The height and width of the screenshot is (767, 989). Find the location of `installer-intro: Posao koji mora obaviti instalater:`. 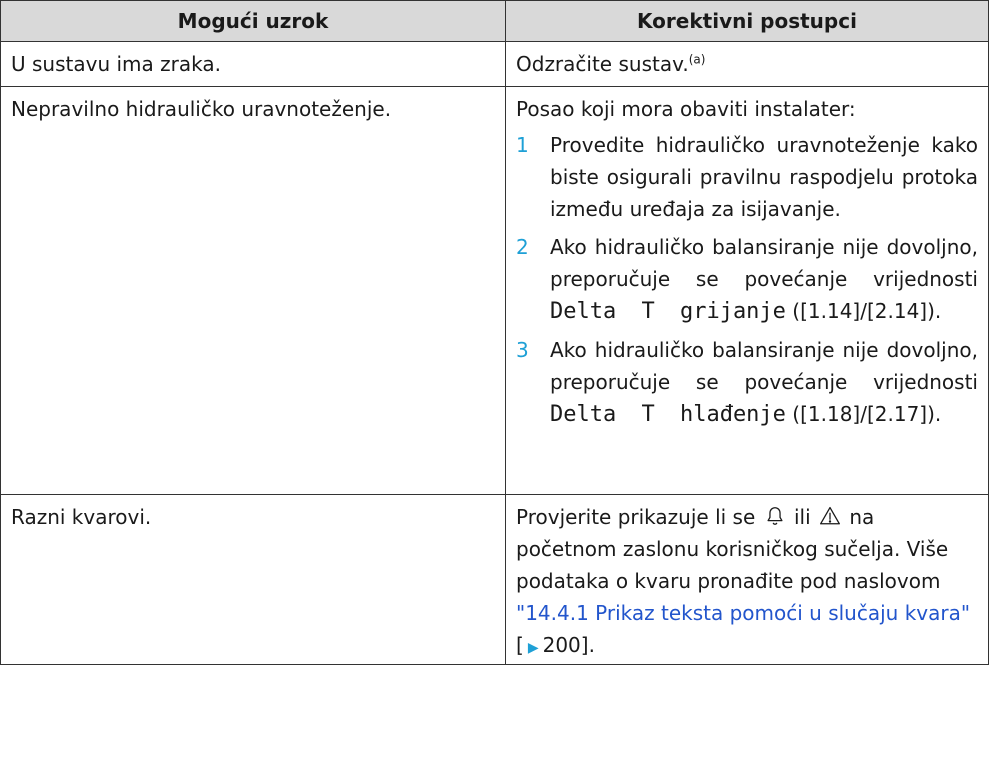

installer-intro: Posao koji mora obaviti instalater: is located at coordinates (686, 109).